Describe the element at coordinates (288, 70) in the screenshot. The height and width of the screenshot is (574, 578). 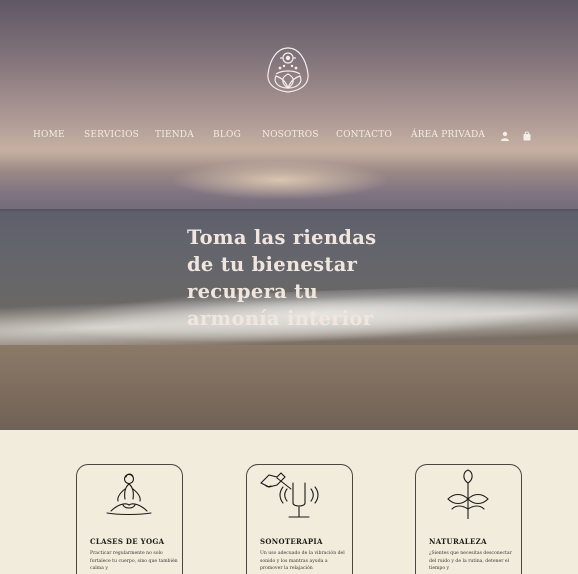
I see `brand-logo-icon` at that location.